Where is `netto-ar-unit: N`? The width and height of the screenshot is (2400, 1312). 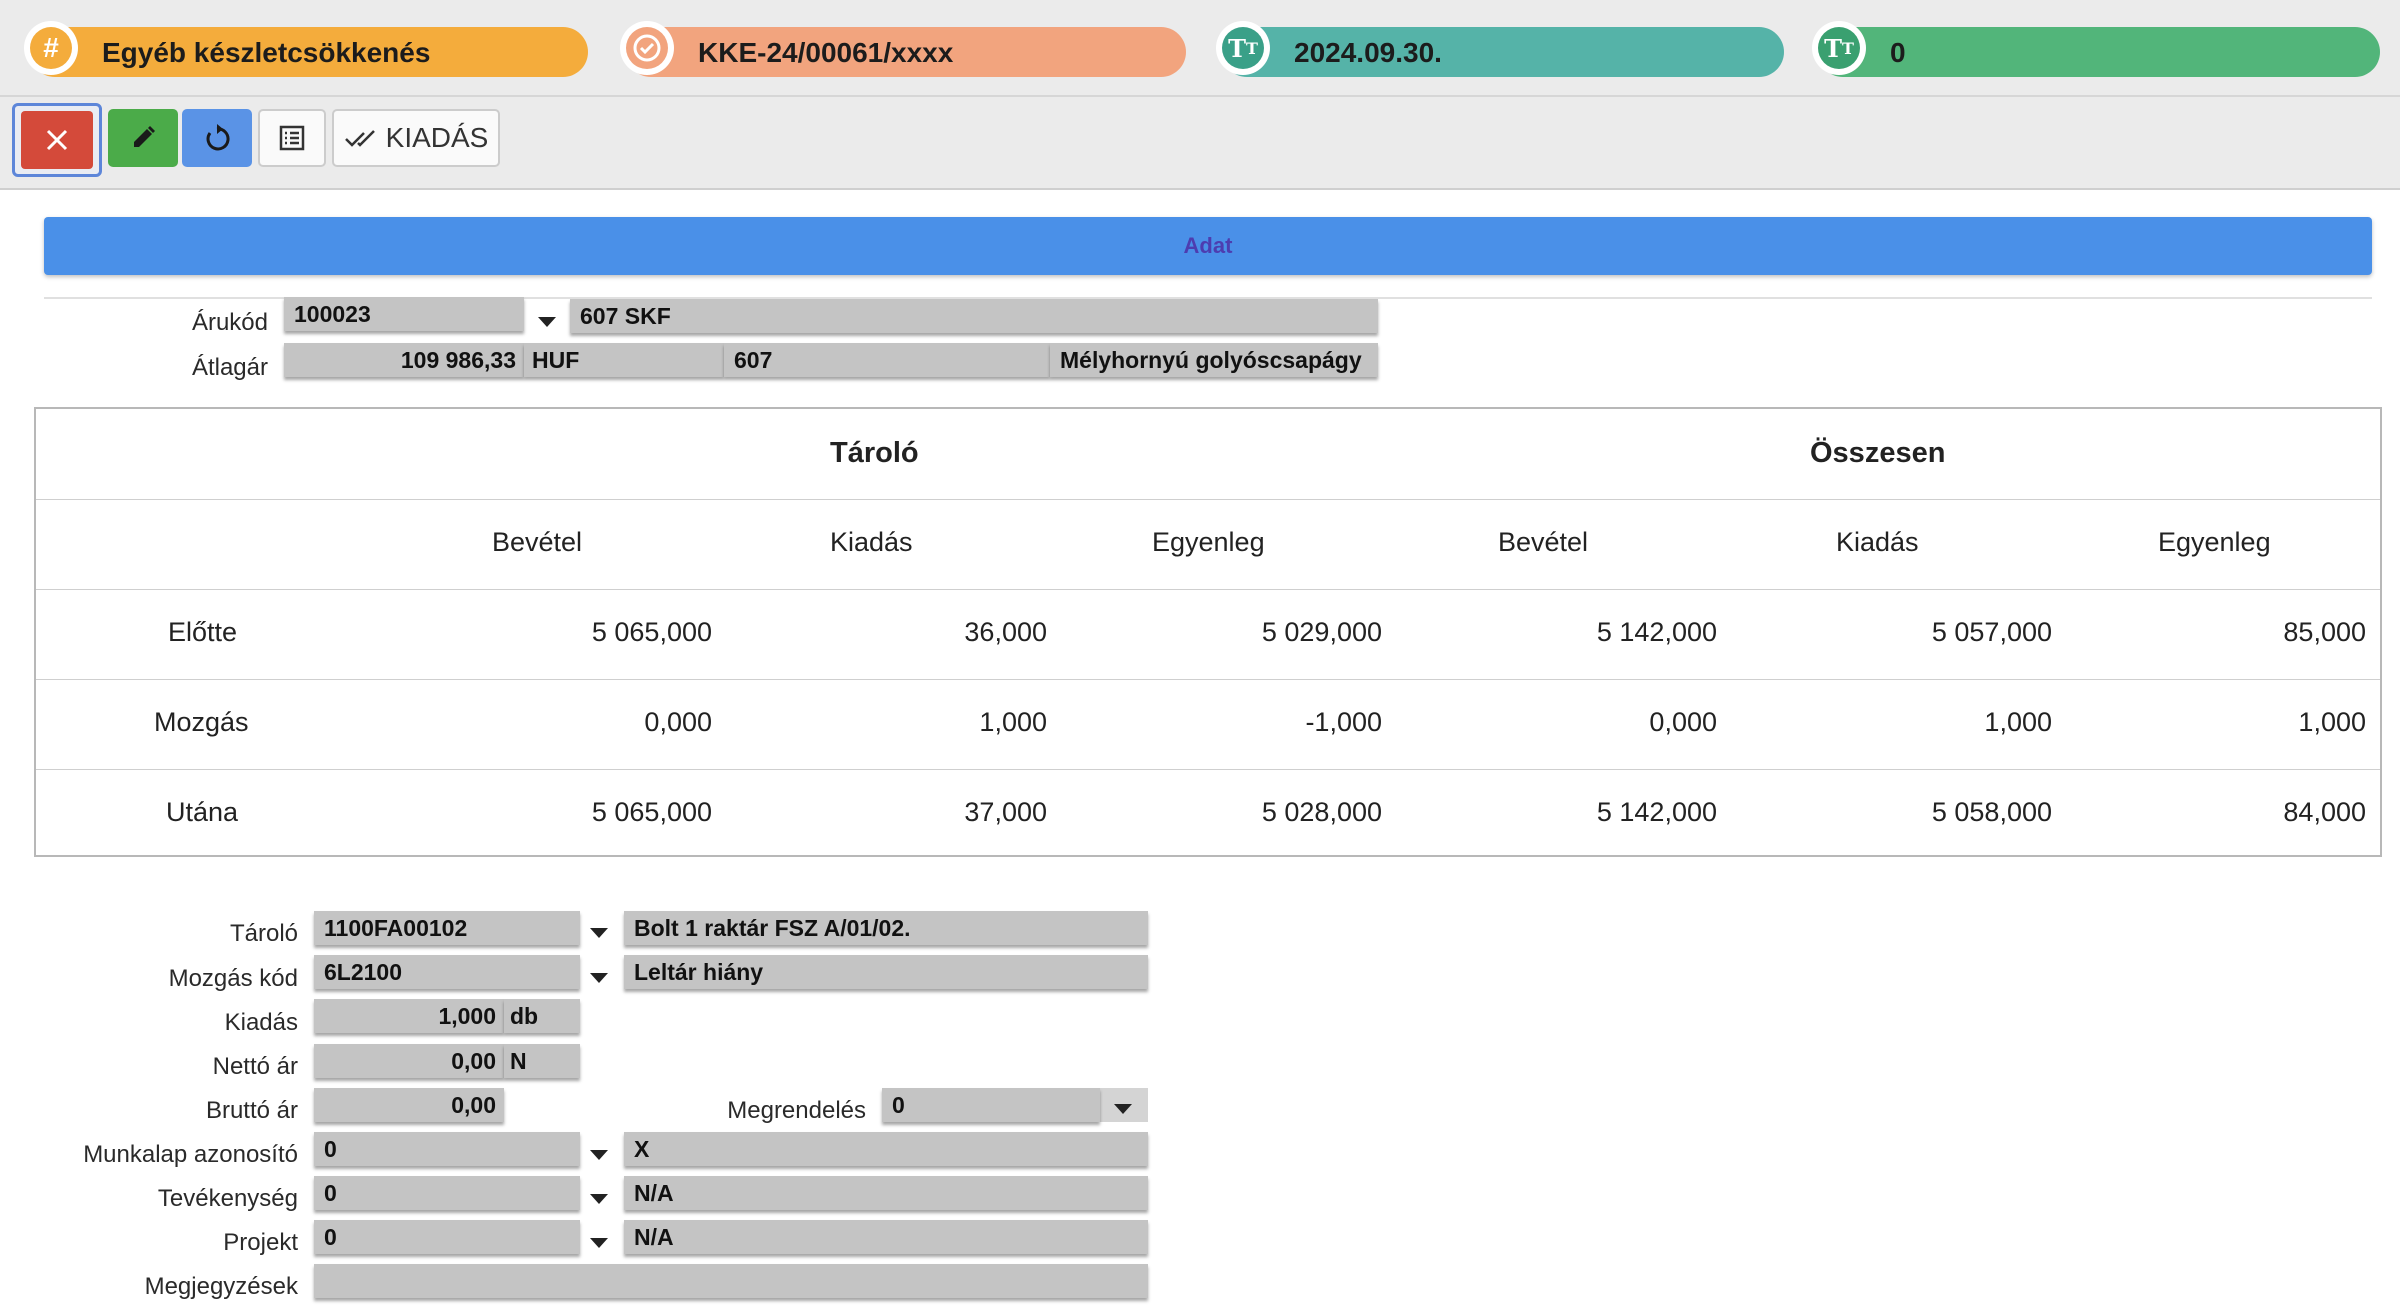
netto-ar-unit: N is located at coordinates (542, 1061).